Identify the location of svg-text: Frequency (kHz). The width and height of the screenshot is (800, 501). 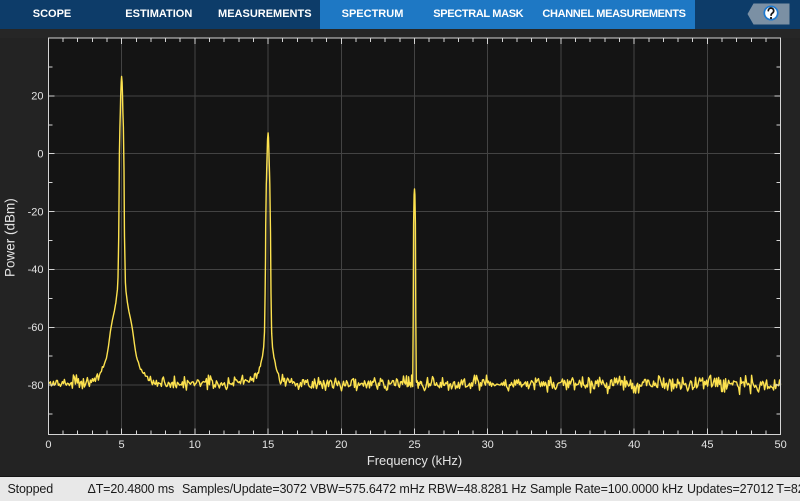
(414, 460).